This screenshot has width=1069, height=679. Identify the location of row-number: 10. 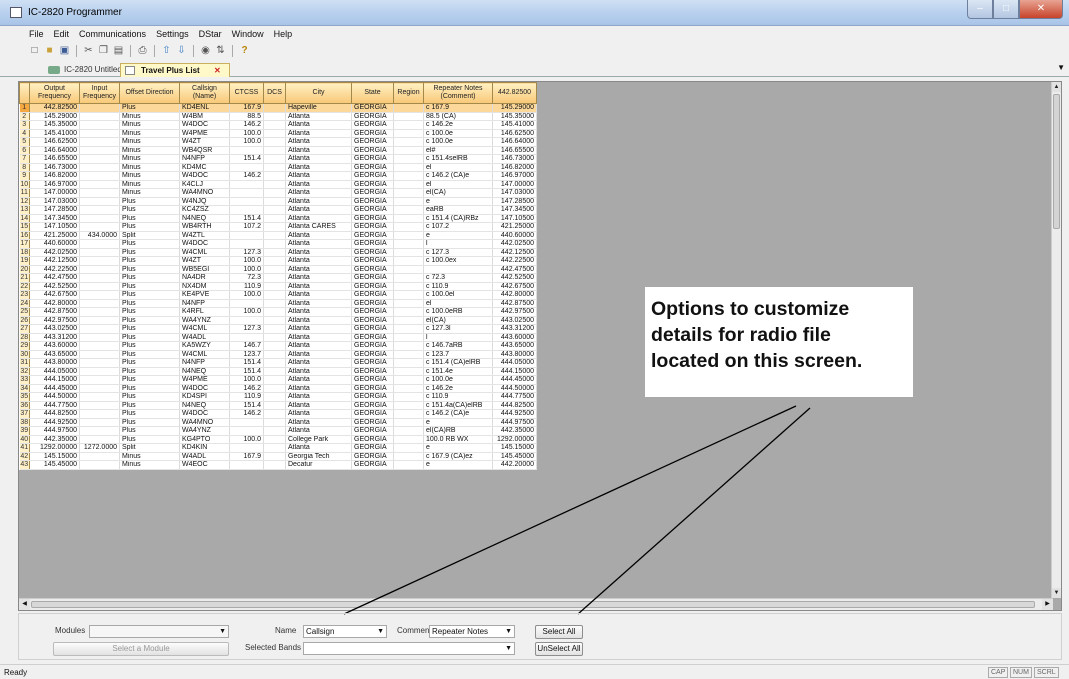
(24, 184).